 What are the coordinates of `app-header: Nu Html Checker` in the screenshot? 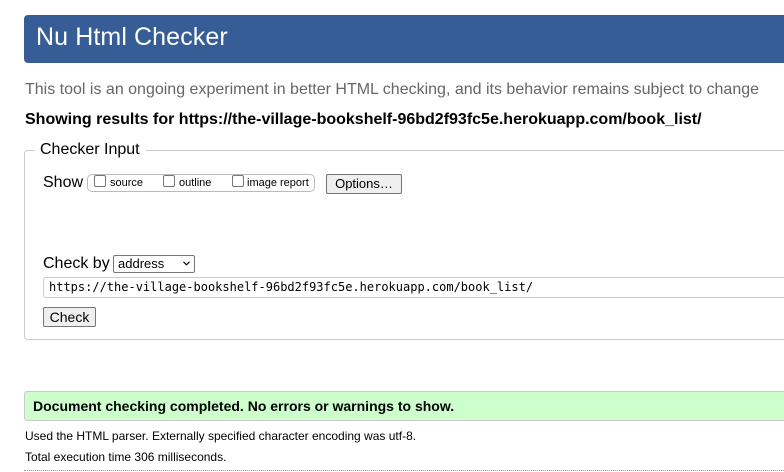 It's located at (404, 39).